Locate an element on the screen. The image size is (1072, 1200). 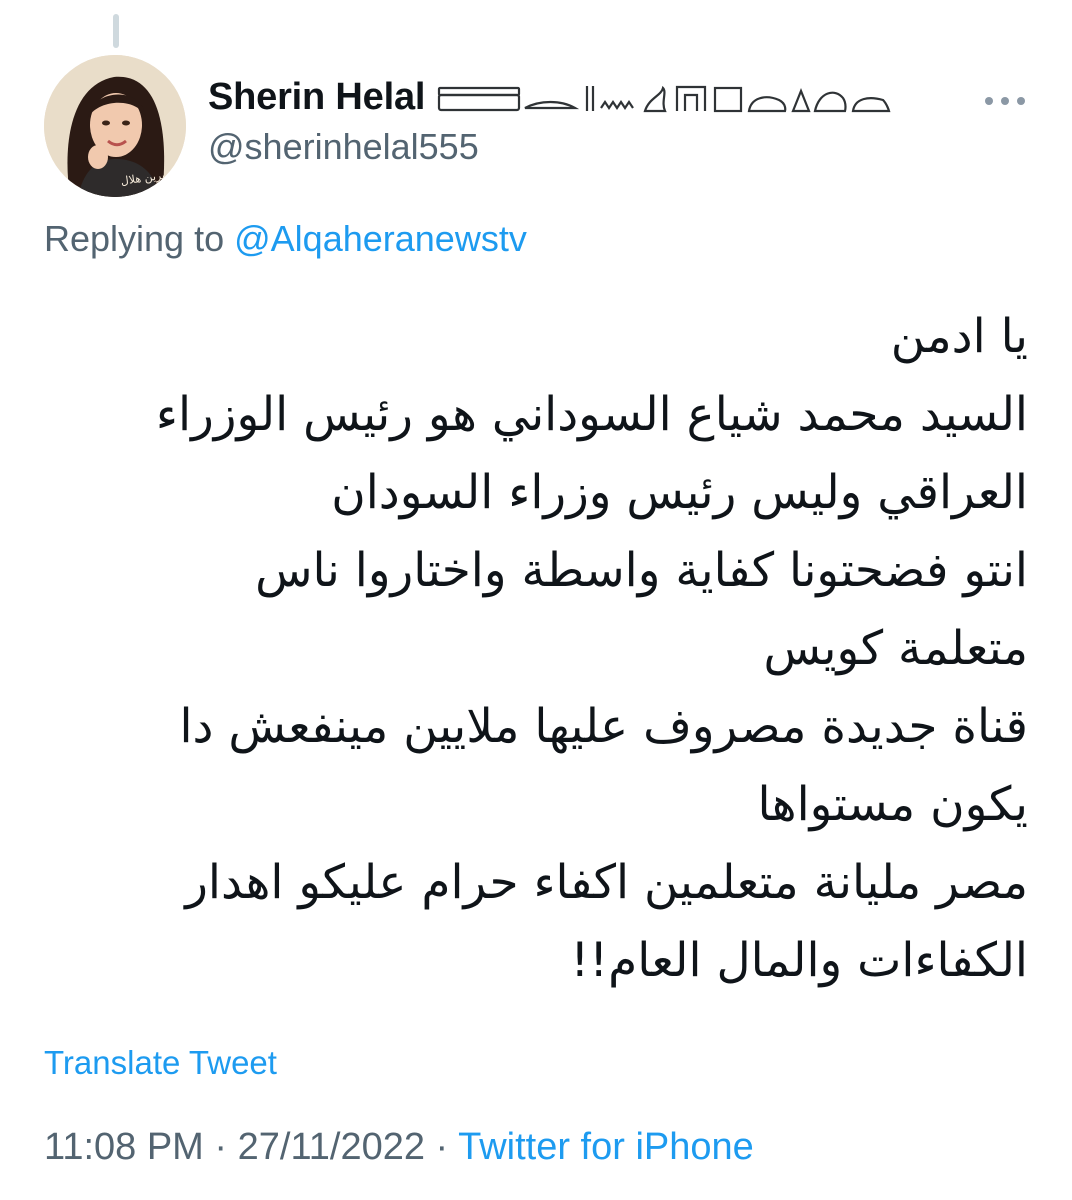
tweet-time: 11:08 PM is located at coordinates (124, 1147).